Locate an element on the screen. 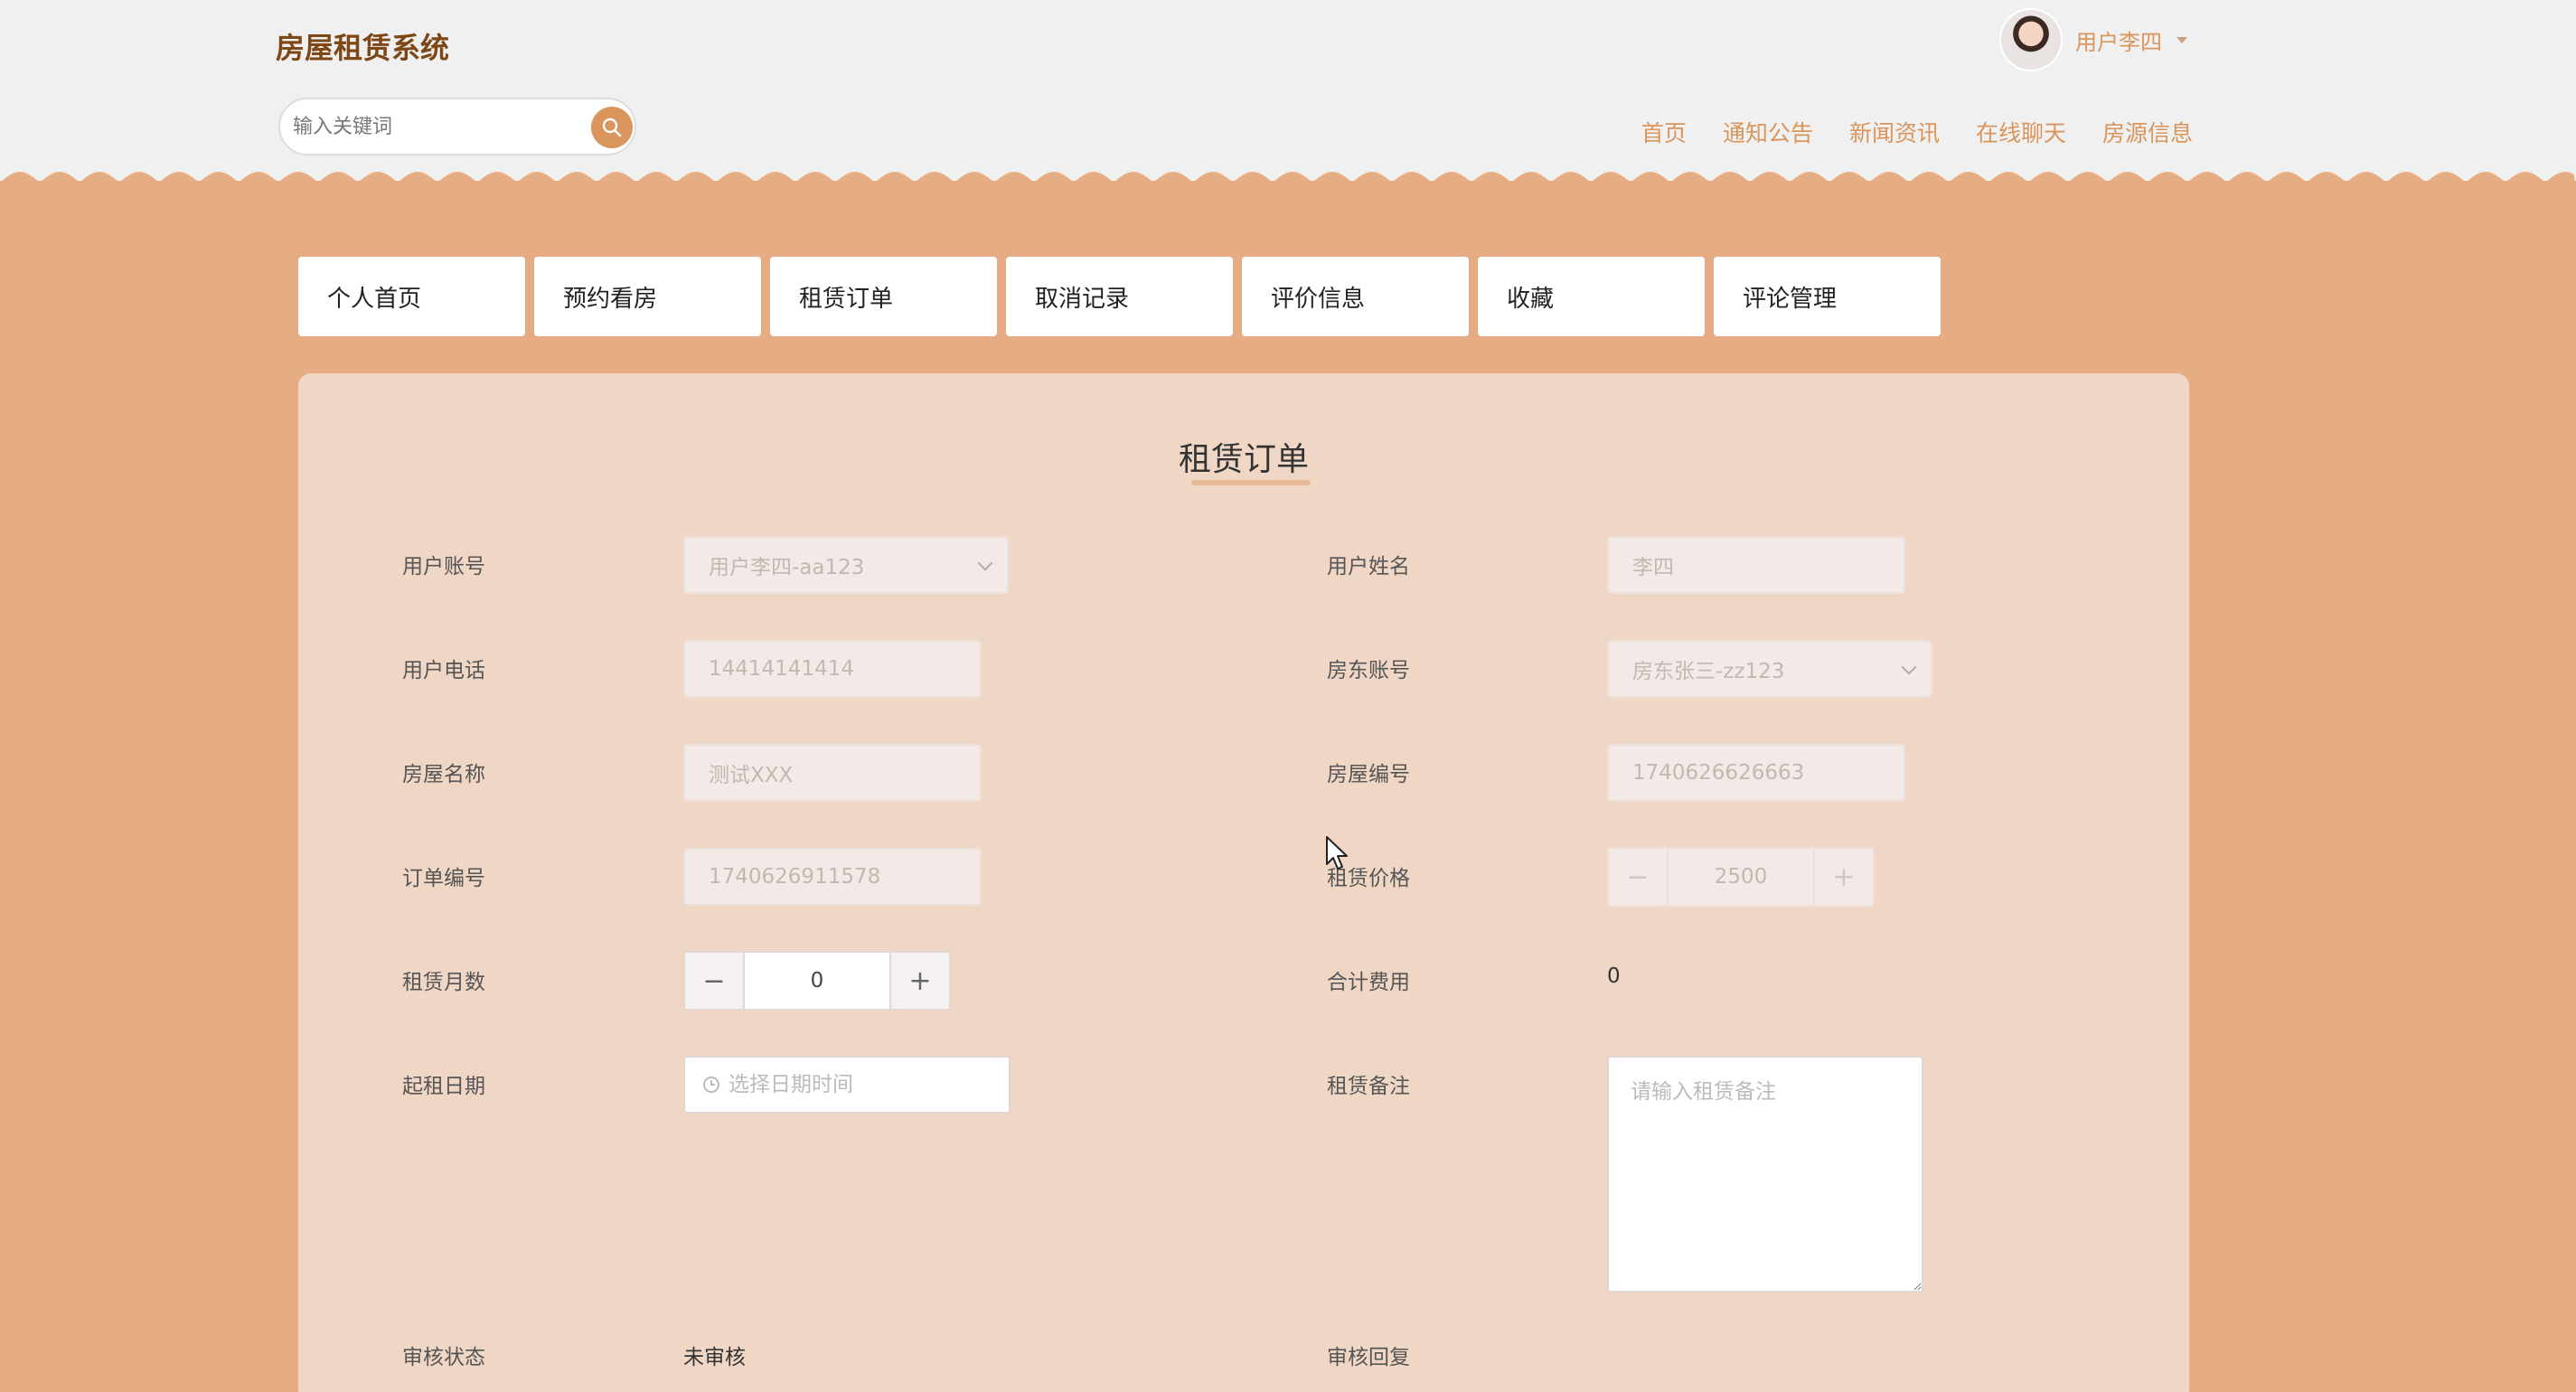  landlord-account-select: 房东张三-zz123 is located at coordinates (1770, 669).